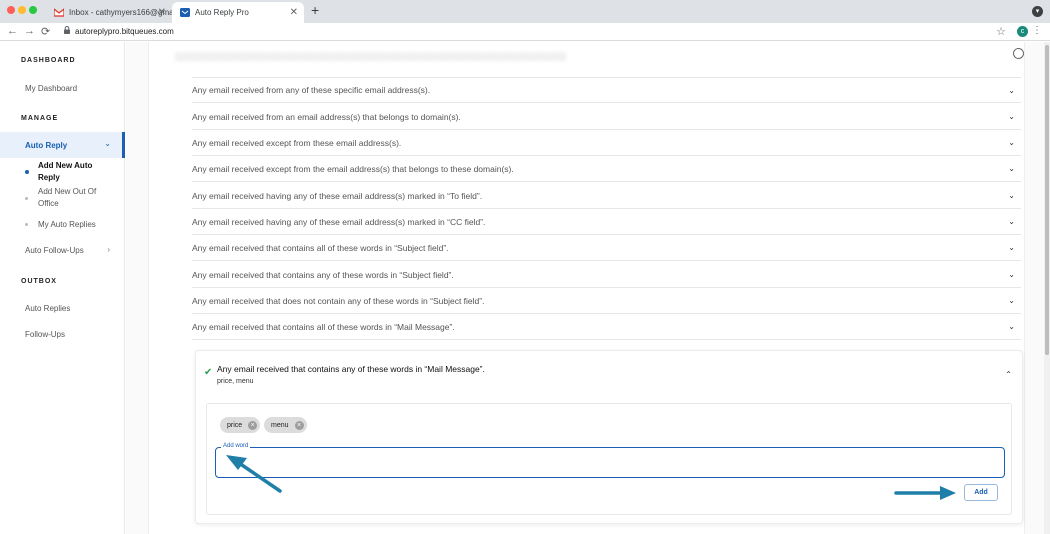 This screenshot has width=1050, height=534. What do you see at coordinates (59, 12) in the screenshot?
I see `gmail-icon` at bounding box center [59, 12].